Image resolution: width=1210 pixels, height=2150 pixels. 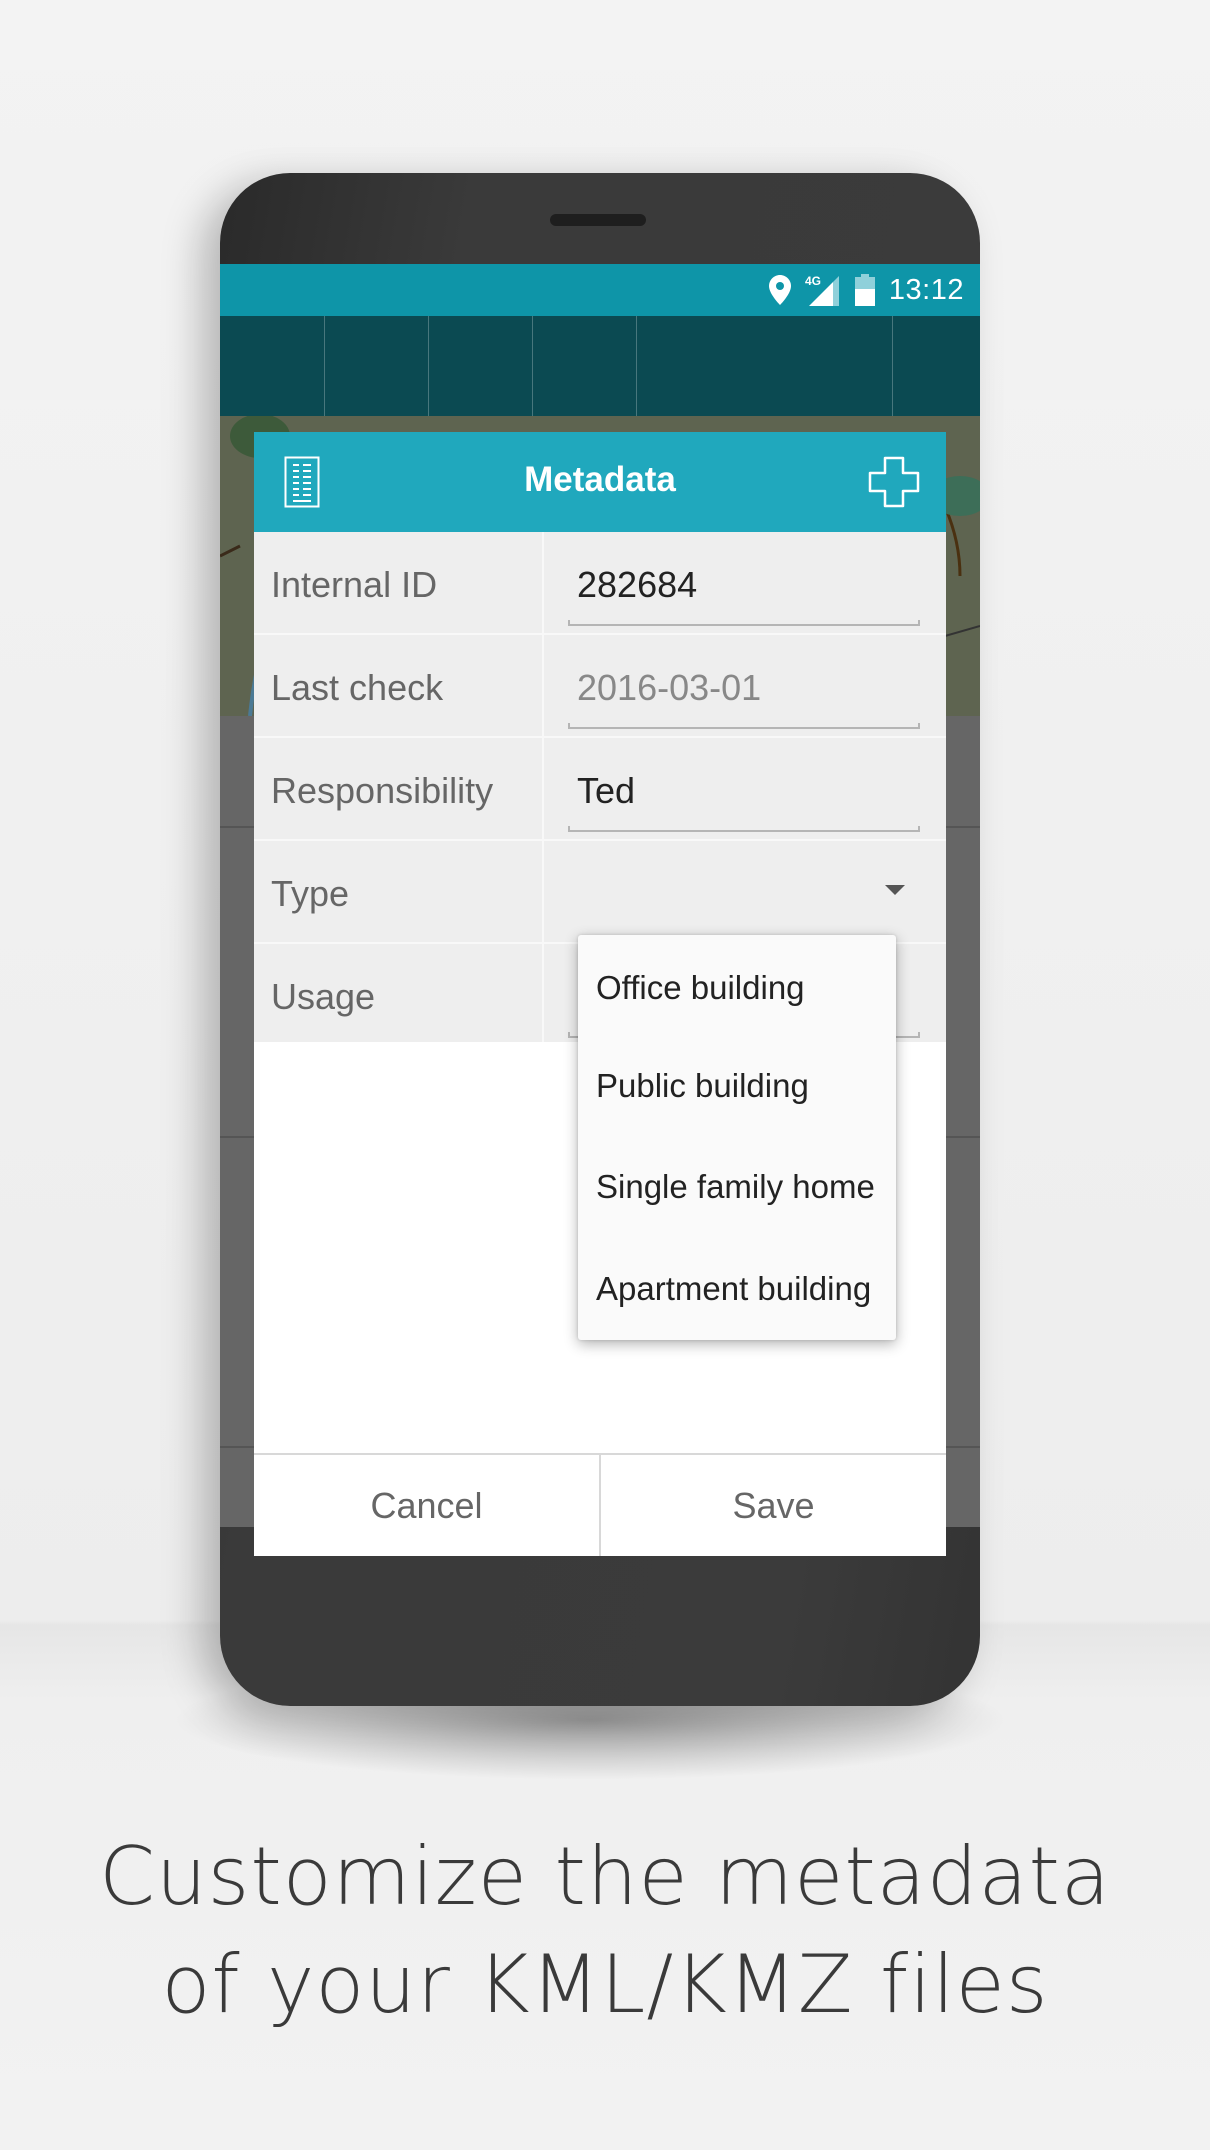 What do you see at coordinates (637, 585) in the screenshot?
I see `internal-id-input: 282684` at bounding box center [637, 585].